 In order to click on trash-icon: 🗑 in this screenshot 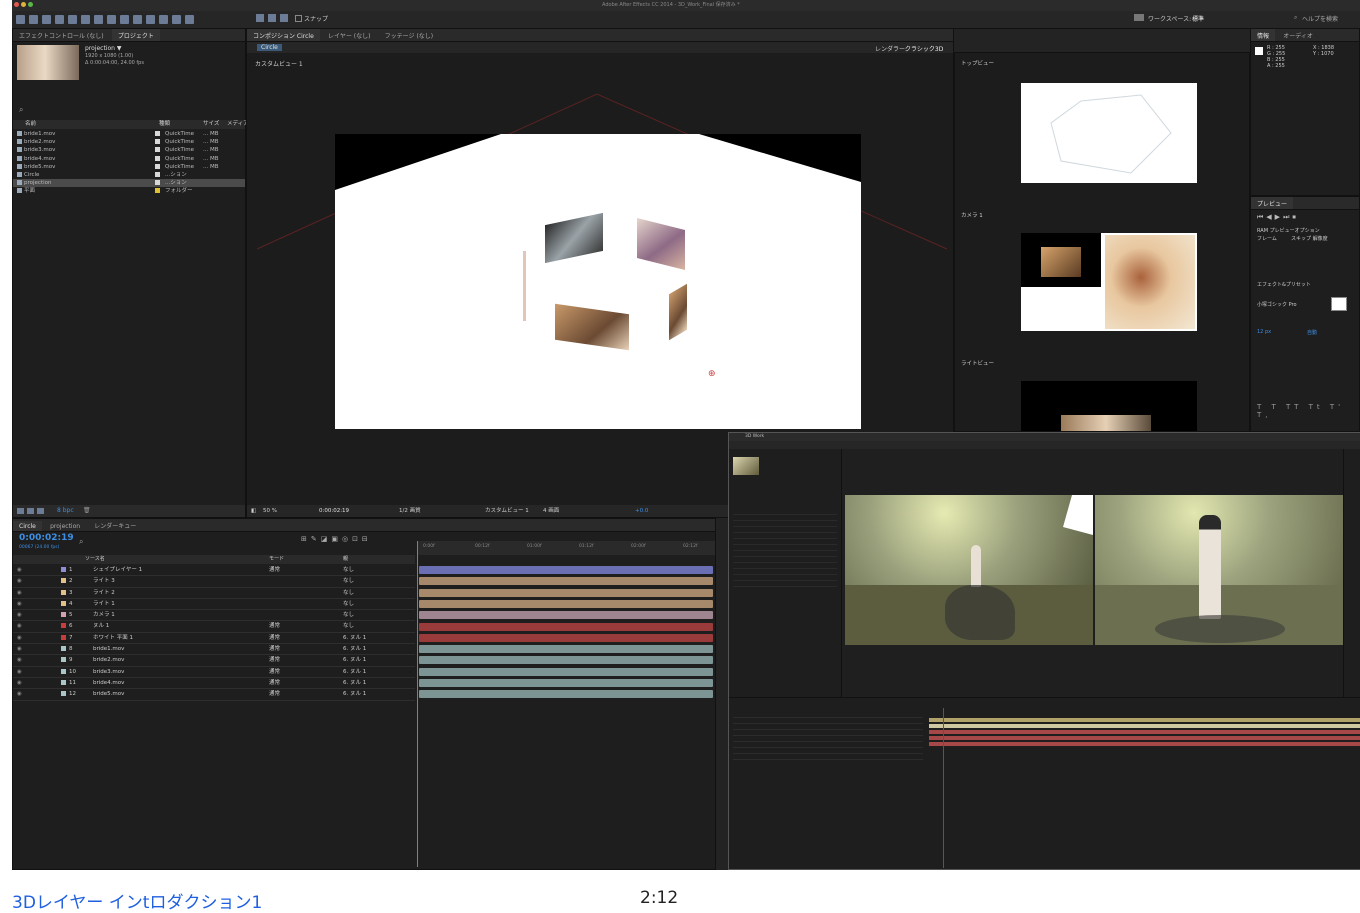, I will do `click(87, 510)`.